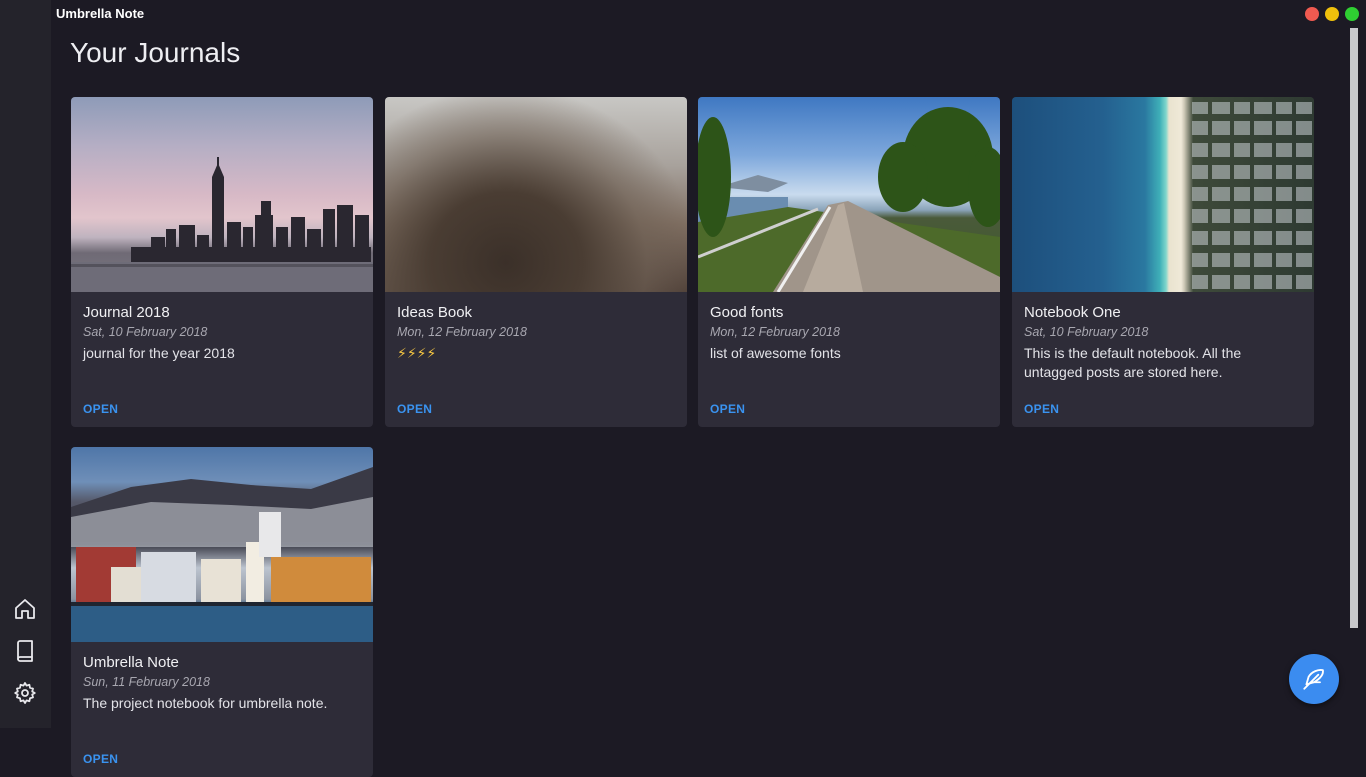  What do you see at coordinates (25, 609) in the screenshot?
I see `home-icon` at bounding box center [25, 609].